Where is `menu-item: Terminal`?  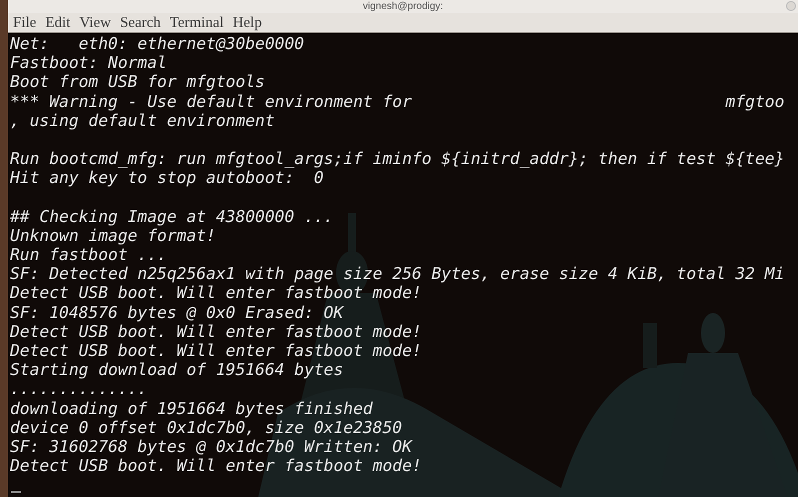 menu-item: Terminal is located at coordinates (197, 23).